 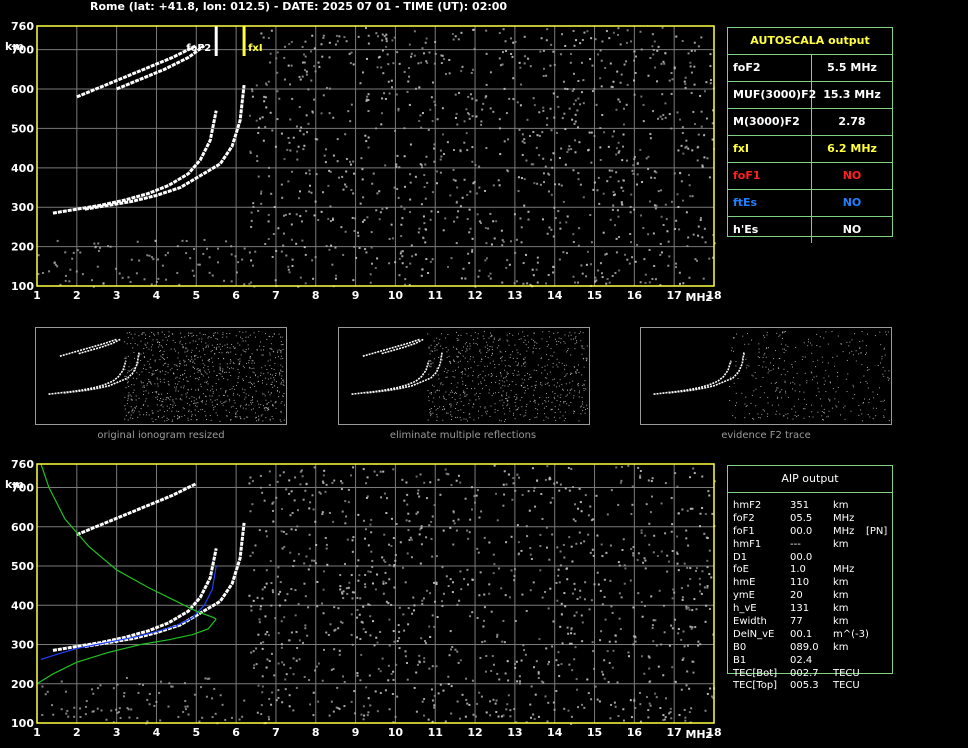 What do you see at coordinates (833, 686) in the screenshot?
I see `aip-row: TEC[Top] 005.3 TECU` at bounding box center [833, 686].